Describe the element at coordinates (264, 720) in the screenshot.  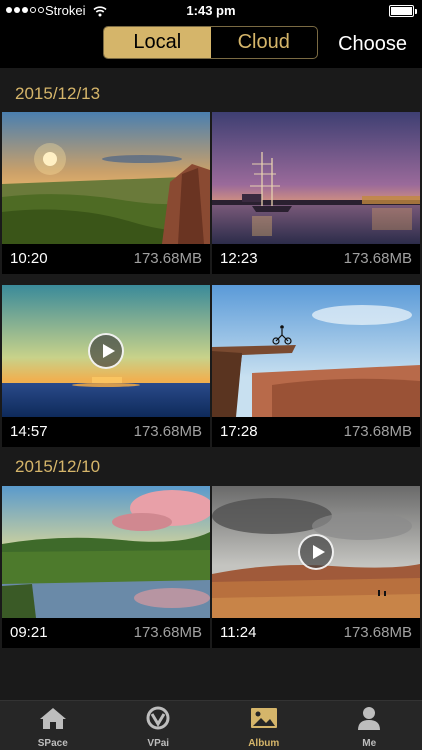
I see `image-icon` at that location.